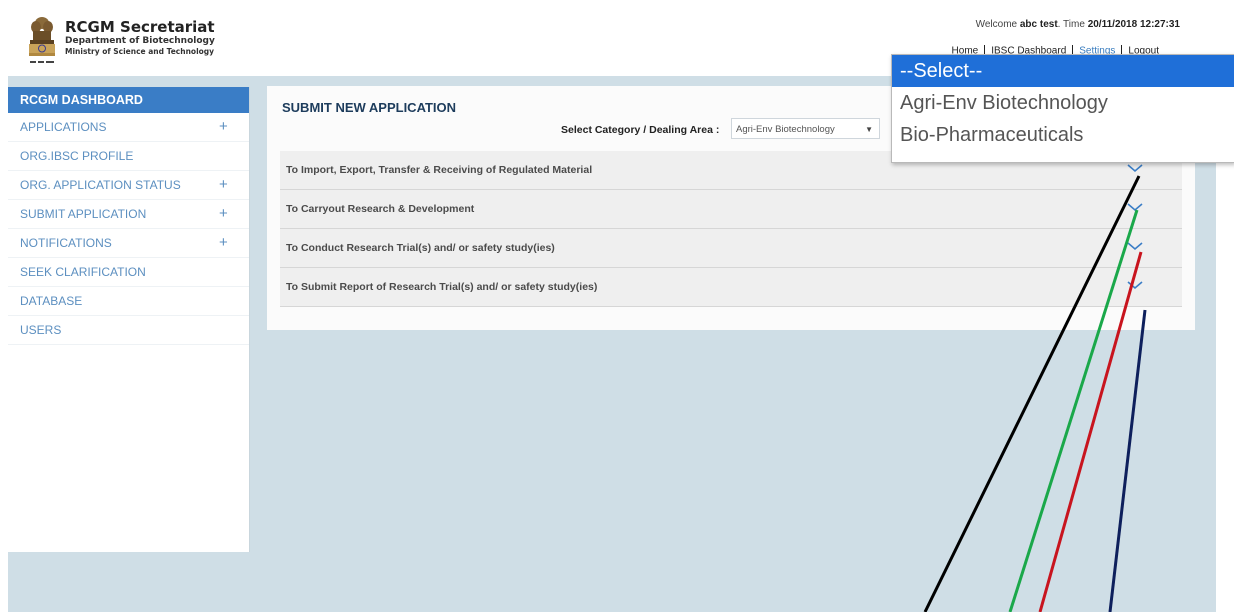 The width and height of the screenshot is (1234, 612). I want to click on dropdown-arrow-icon: ▼, so click(869, 129).